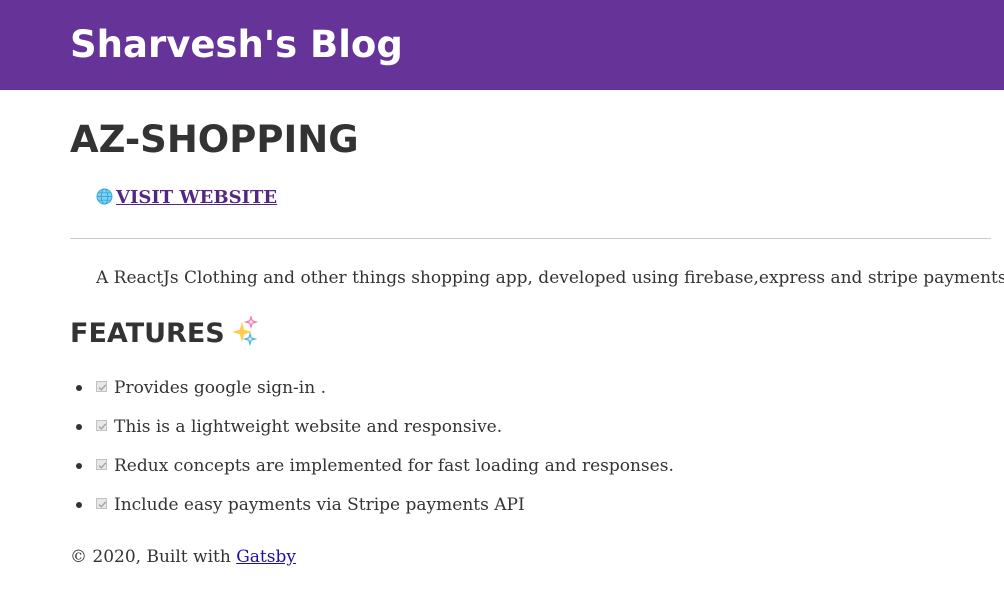 This screenshot has width=1004, height=591. Describe the element at coordinates (245, 335) in the screenshot. I see `sparkles-icon` at that location.